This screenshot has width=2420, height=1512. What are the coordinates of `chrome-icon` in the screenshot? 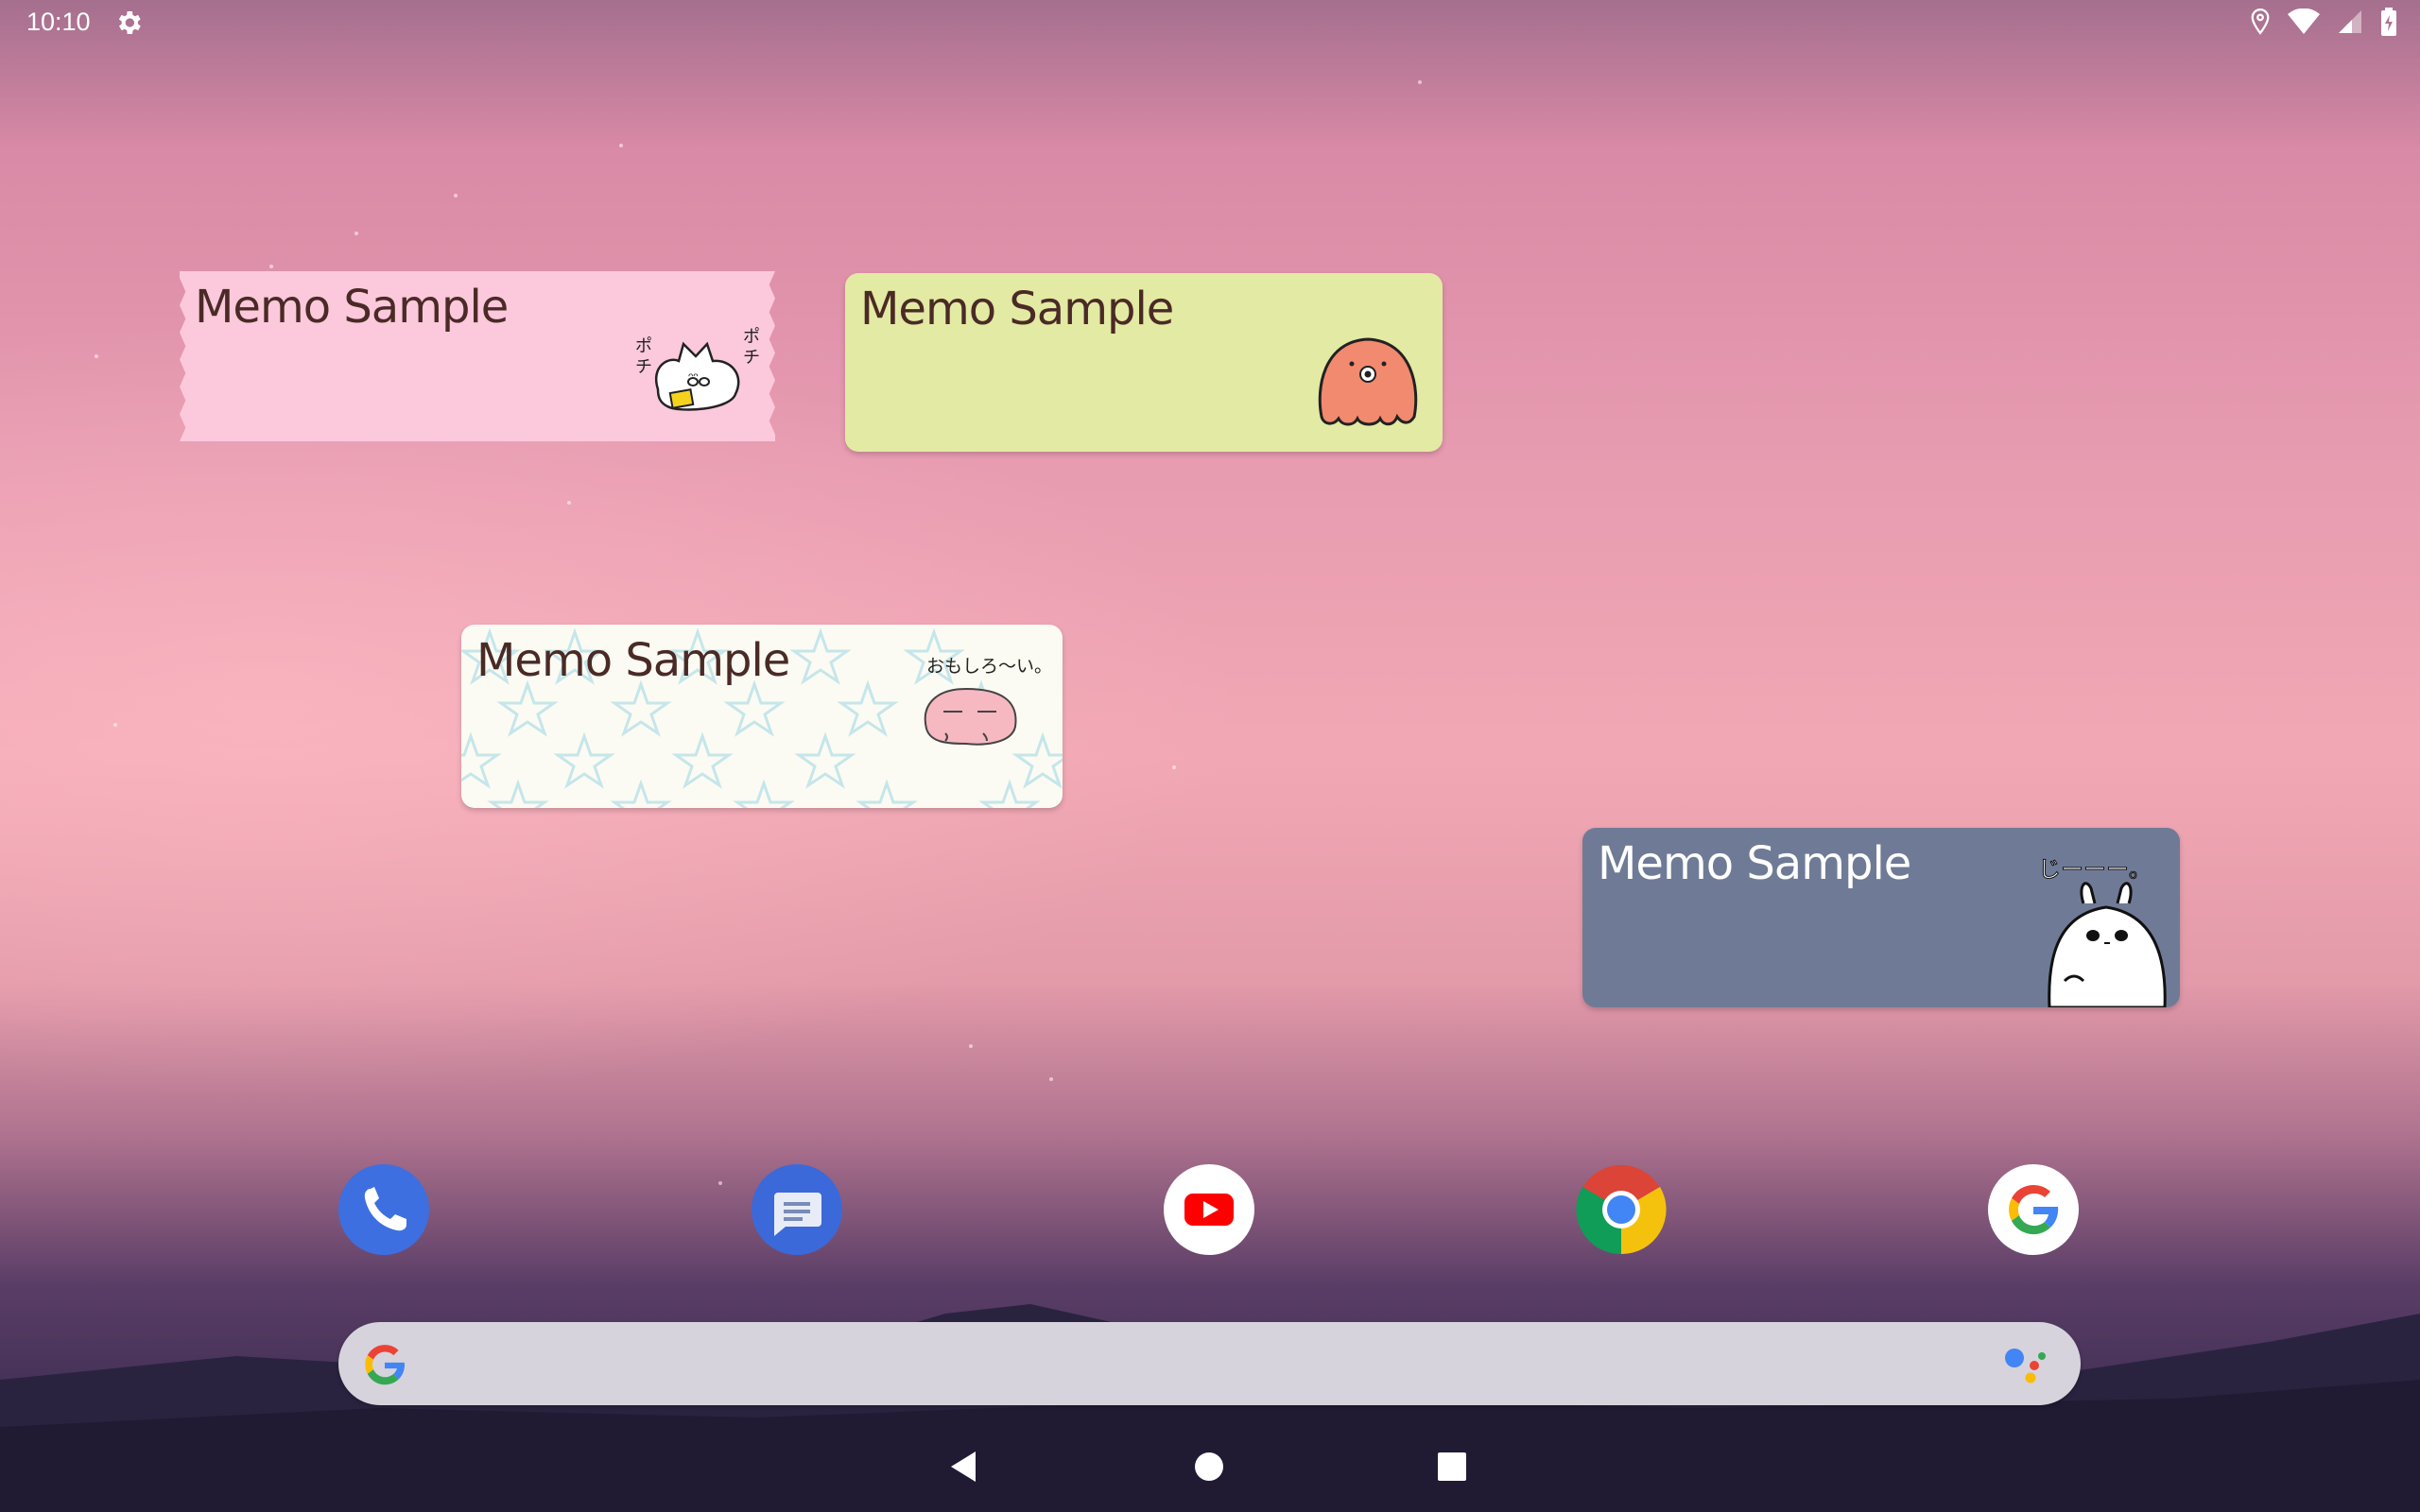 It's located at (1622, 1210).